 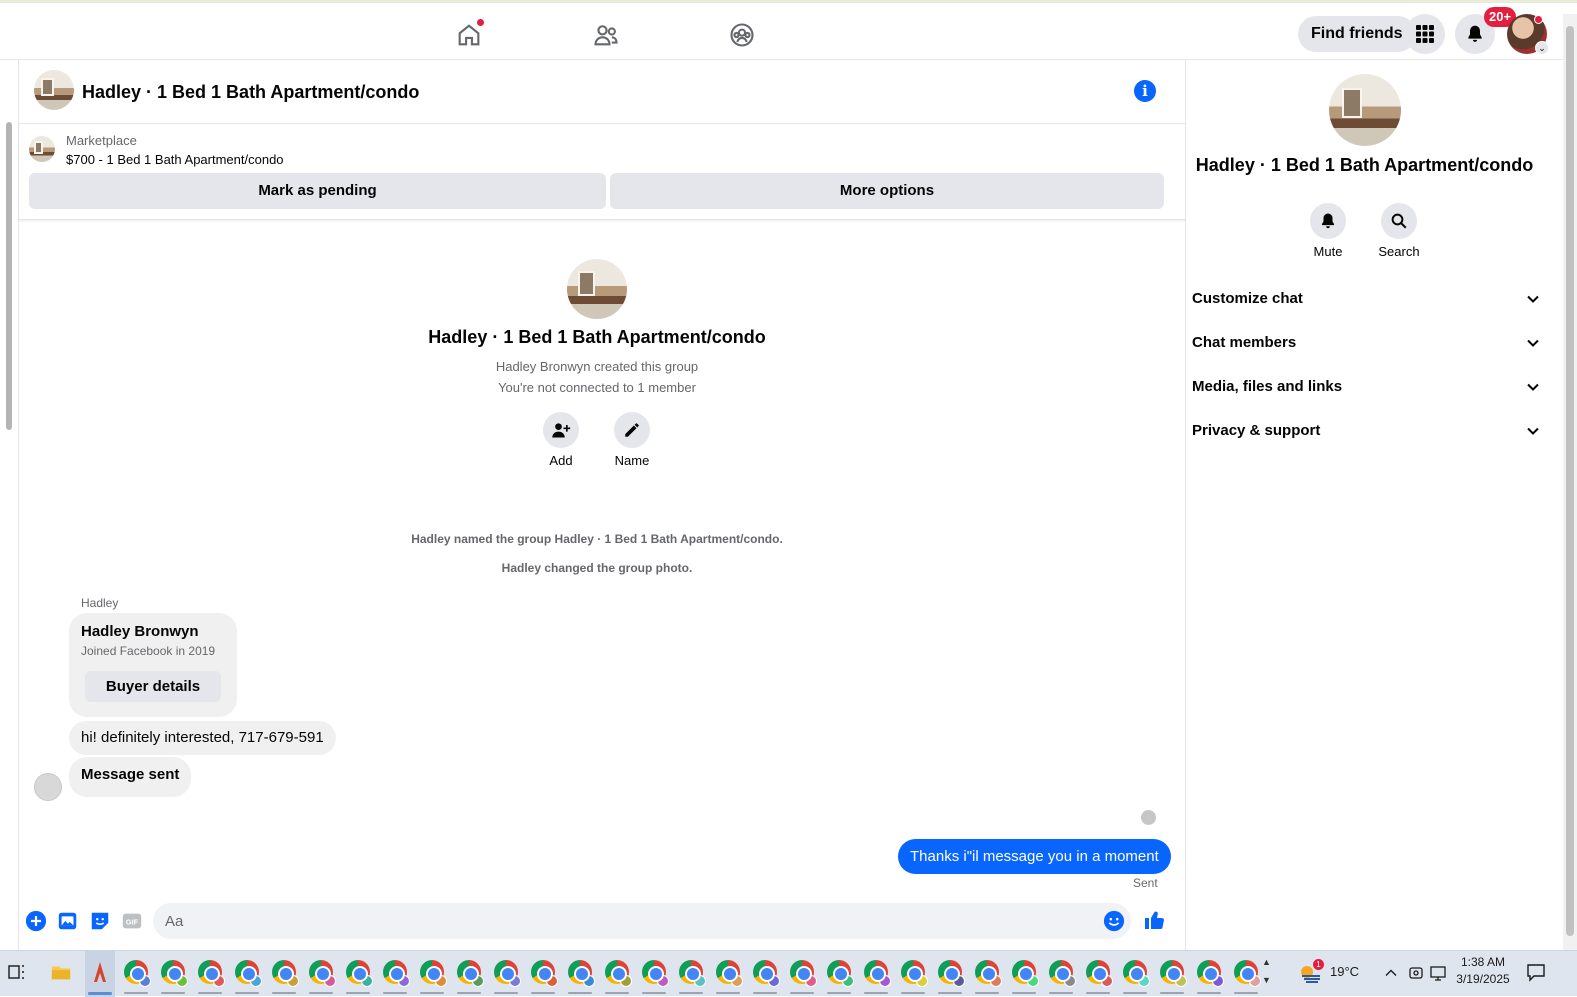 I want to click on privacy-support-section: Privacy & support, so click(x=1367, y=431).